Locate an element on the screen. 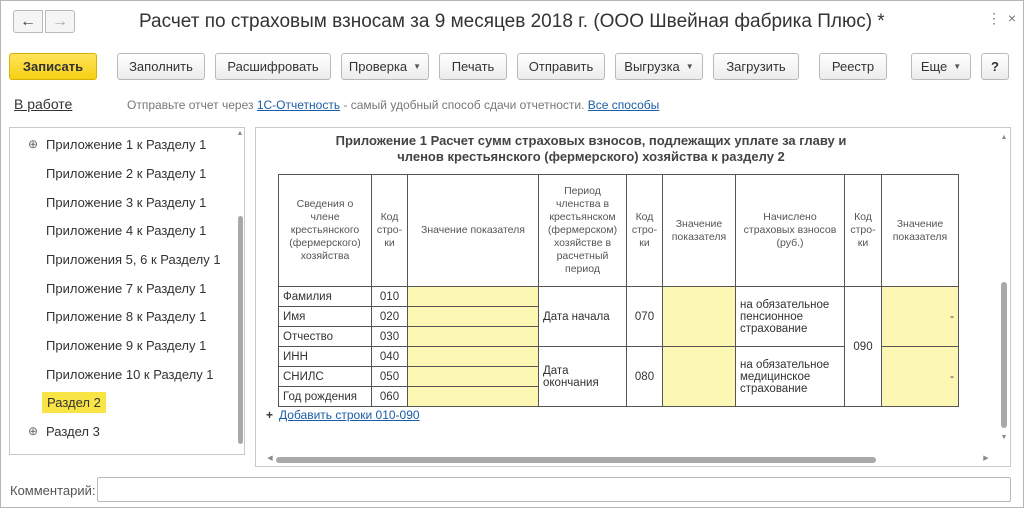 The height and width of the screenshot is (508, 1024). check-dropdown-button: Проверка ▼ is located at coordinates (385, 66).